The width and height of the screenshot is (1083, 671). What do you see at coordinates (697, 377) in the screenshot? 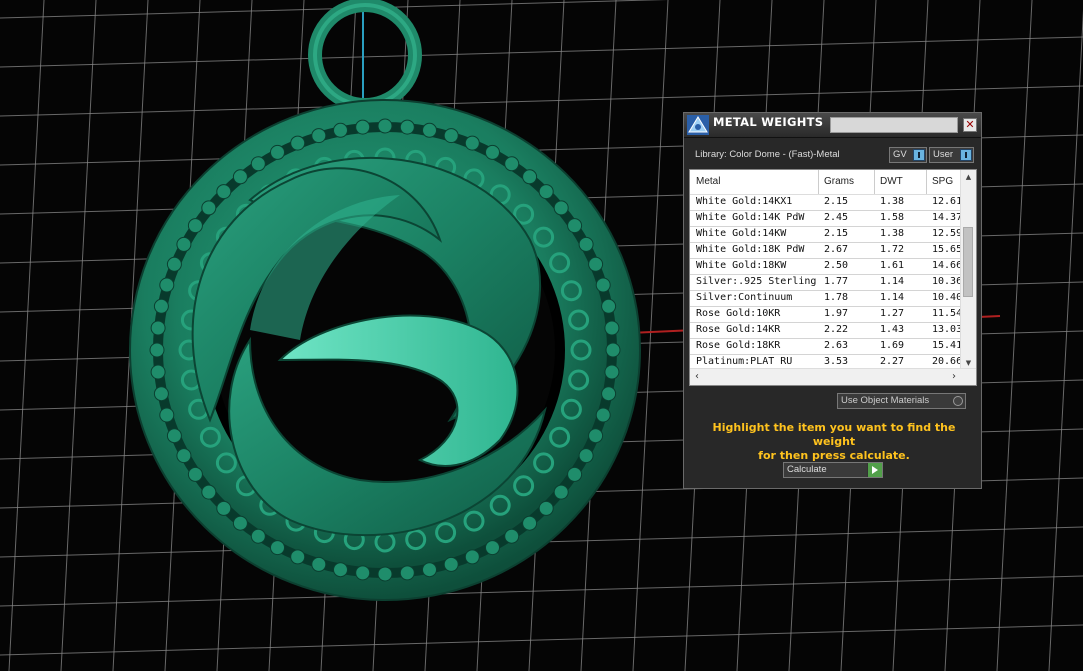
I see `scroll-left-icon: ‹` at bounding box center [697, 377].